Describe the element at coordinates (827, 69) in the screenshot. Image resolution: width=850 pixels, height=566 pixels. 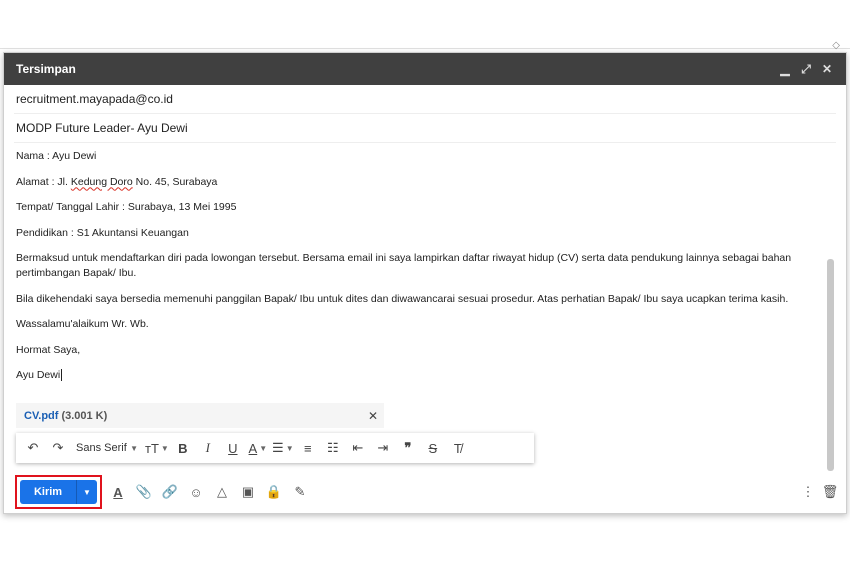
I see `close-icon: ✕` at that location.